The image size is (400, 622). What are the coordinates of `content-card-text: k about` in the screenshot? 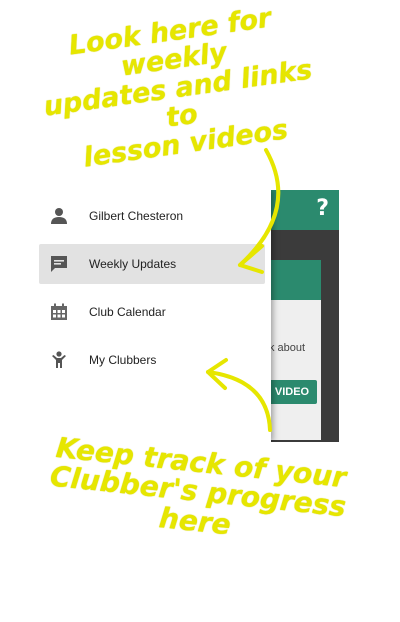 It's located at (287, 348).